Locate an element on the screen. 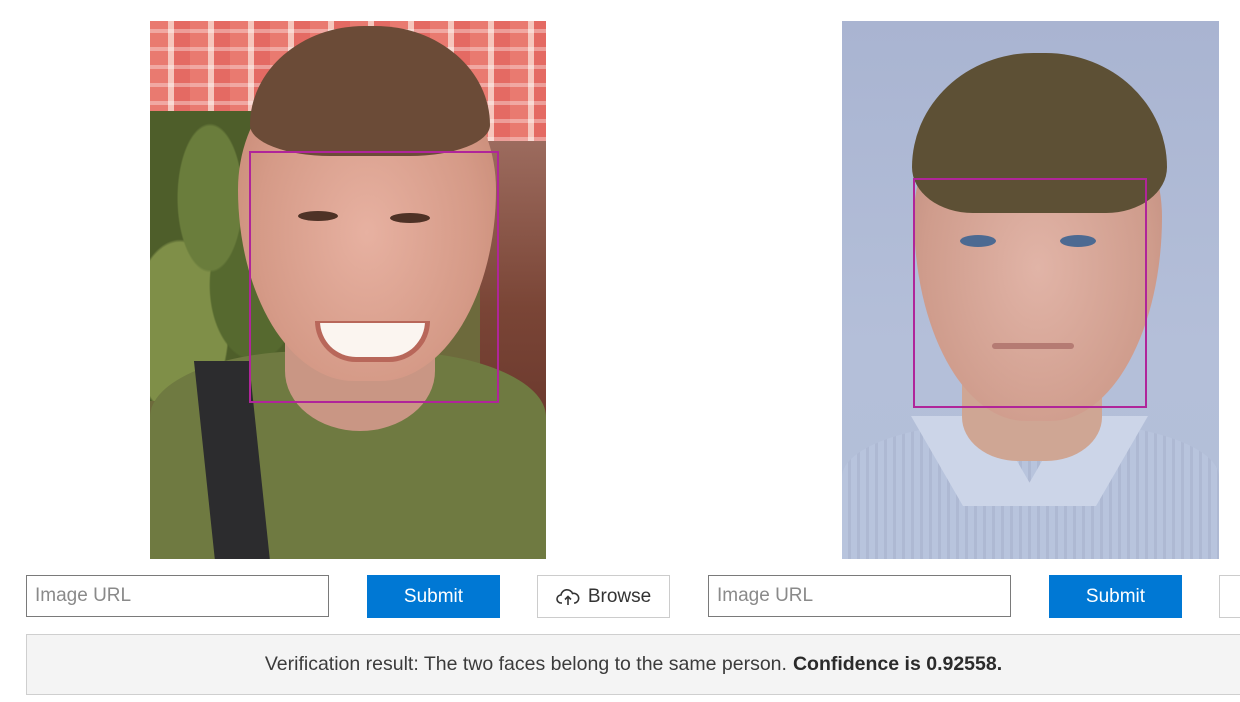 The height and width of the screenshot is (702, 1240). left-image-url-input is located at coordinates (177, 596).